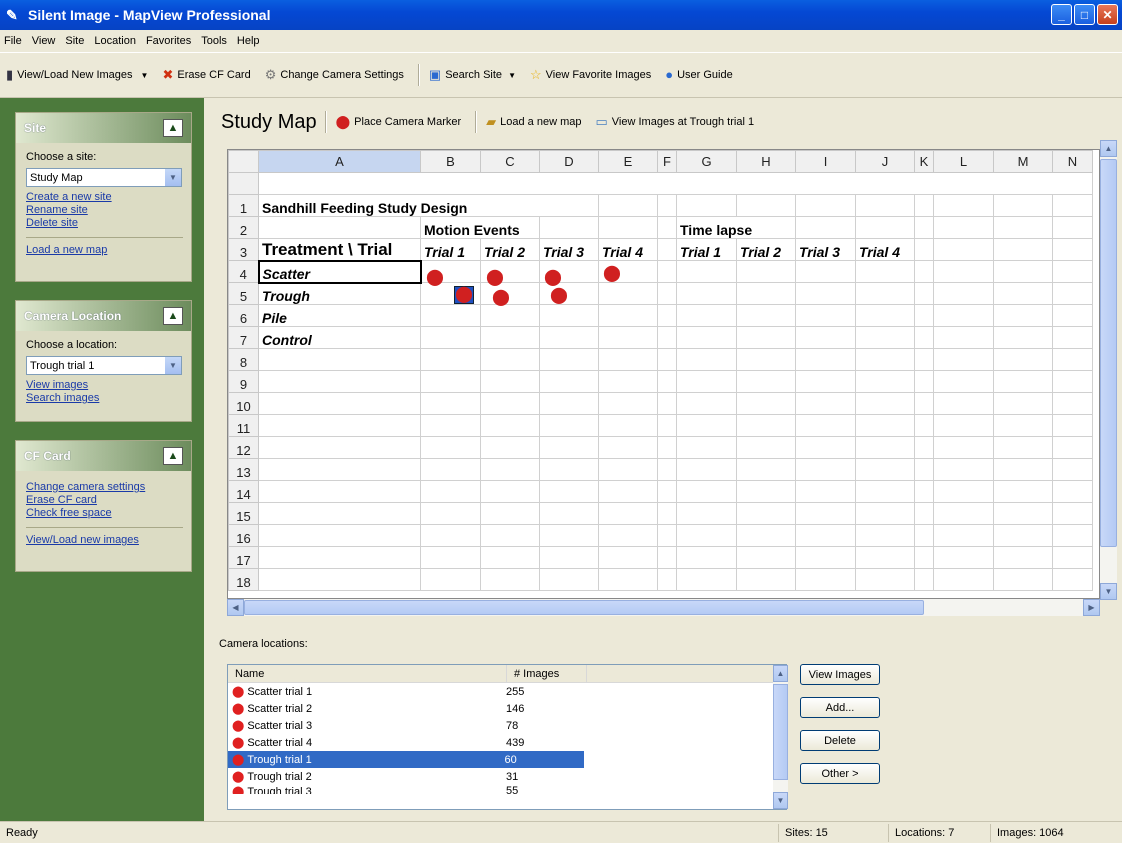 This screenshot has height=843, width=1122. What do you see at coordinates (406, 759) in the screenshot?
I see `list-item-selected: ⬤ Trough trial 1 60` at bounding box center [406, 759].